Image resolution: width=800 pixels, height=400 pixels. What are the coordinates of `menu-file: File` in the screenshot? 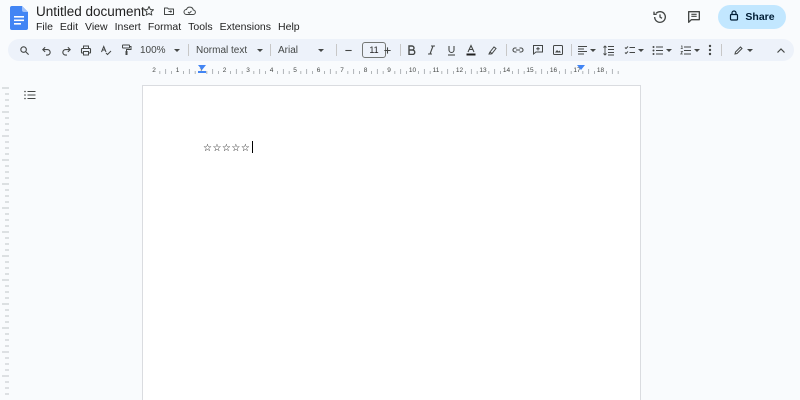 It's located at (47, 27).